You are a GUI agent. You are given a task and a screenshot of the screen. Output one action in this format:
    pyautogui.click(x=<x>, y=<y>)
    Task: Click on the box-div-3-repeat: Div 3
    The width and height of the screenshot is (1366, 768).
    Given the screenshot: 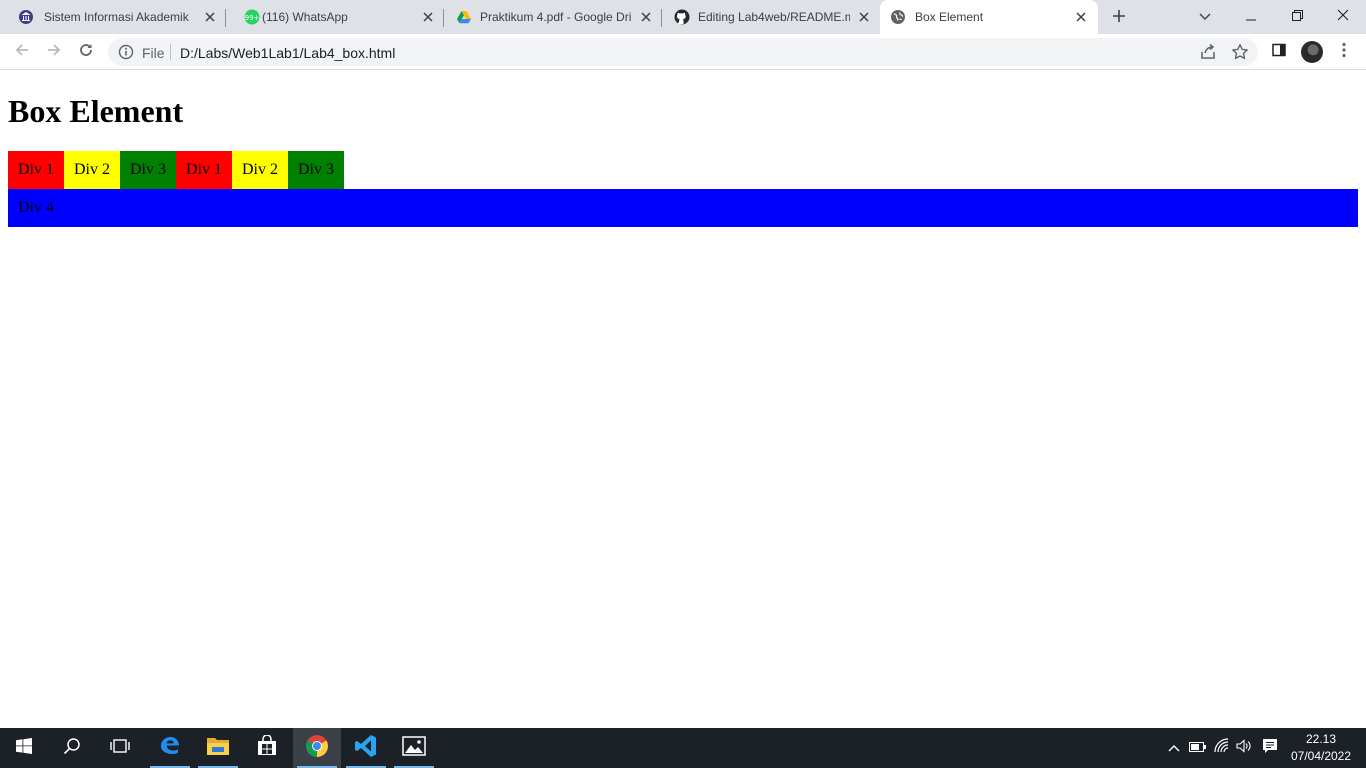 What is the action you would take?
    pyautogui.click(x=316, y=170)
    